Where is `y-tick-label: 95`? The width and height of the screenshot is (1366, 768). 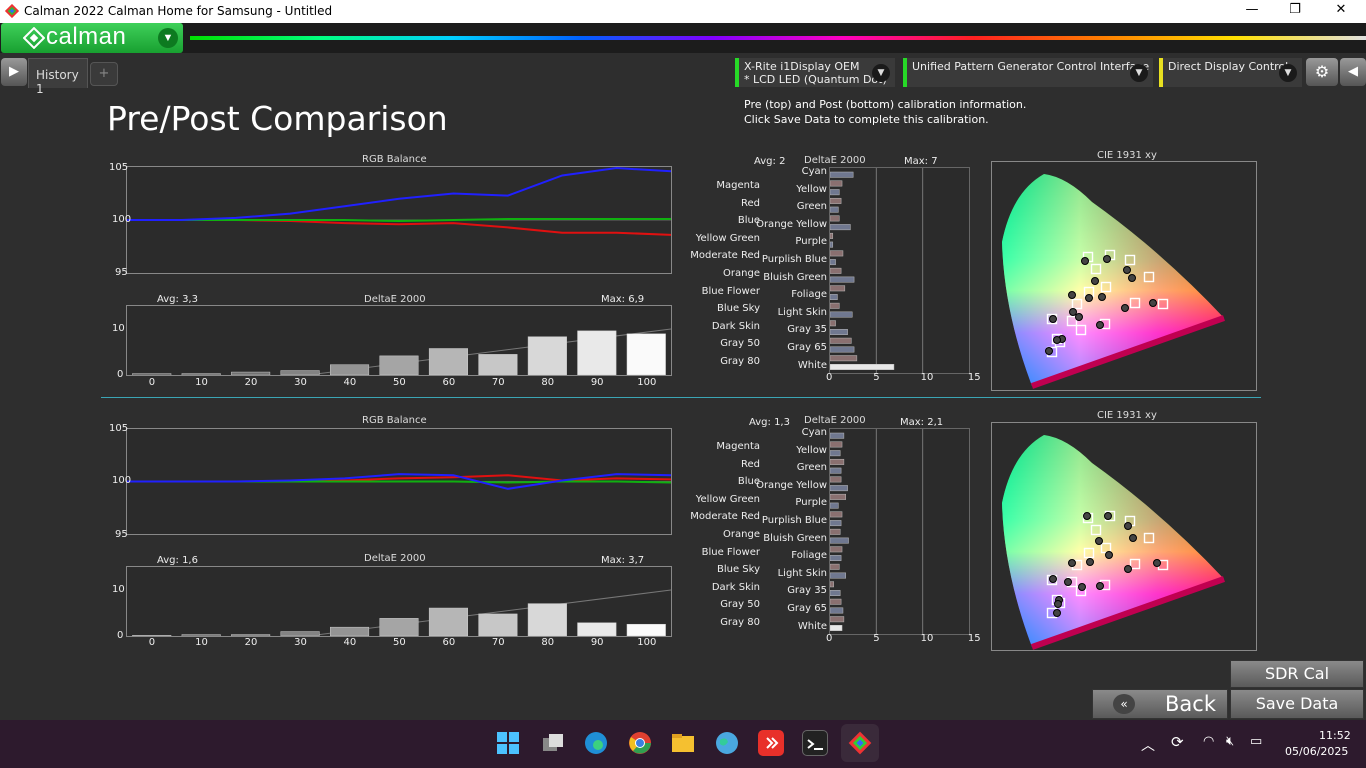
y-tick-label: 95 is located at coordinates (121, 272).